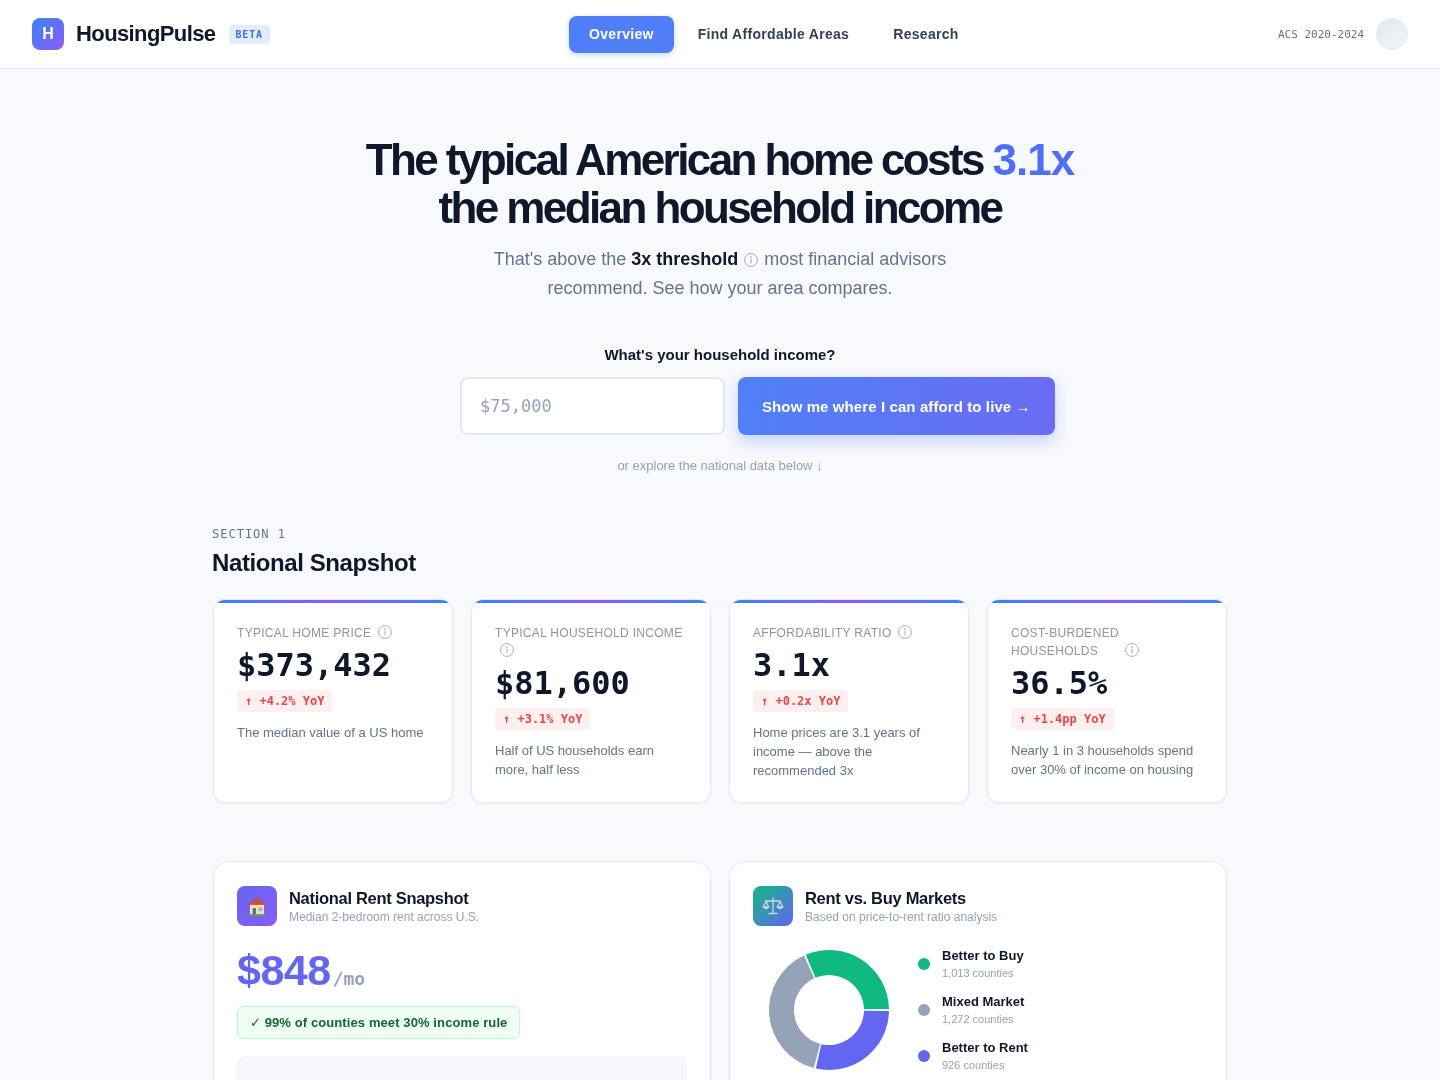  I want to click on logo-mark: H, so click(48, 34).